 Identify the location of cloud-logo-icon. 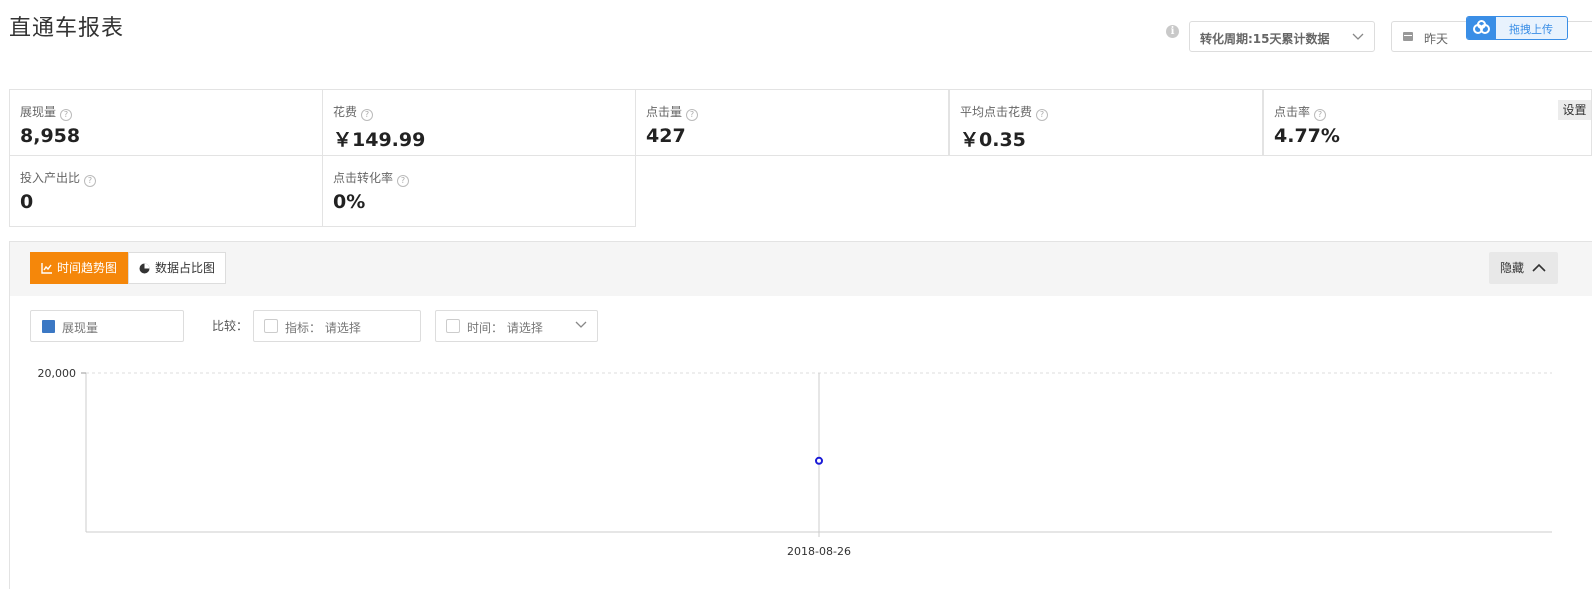
(1481, 28).